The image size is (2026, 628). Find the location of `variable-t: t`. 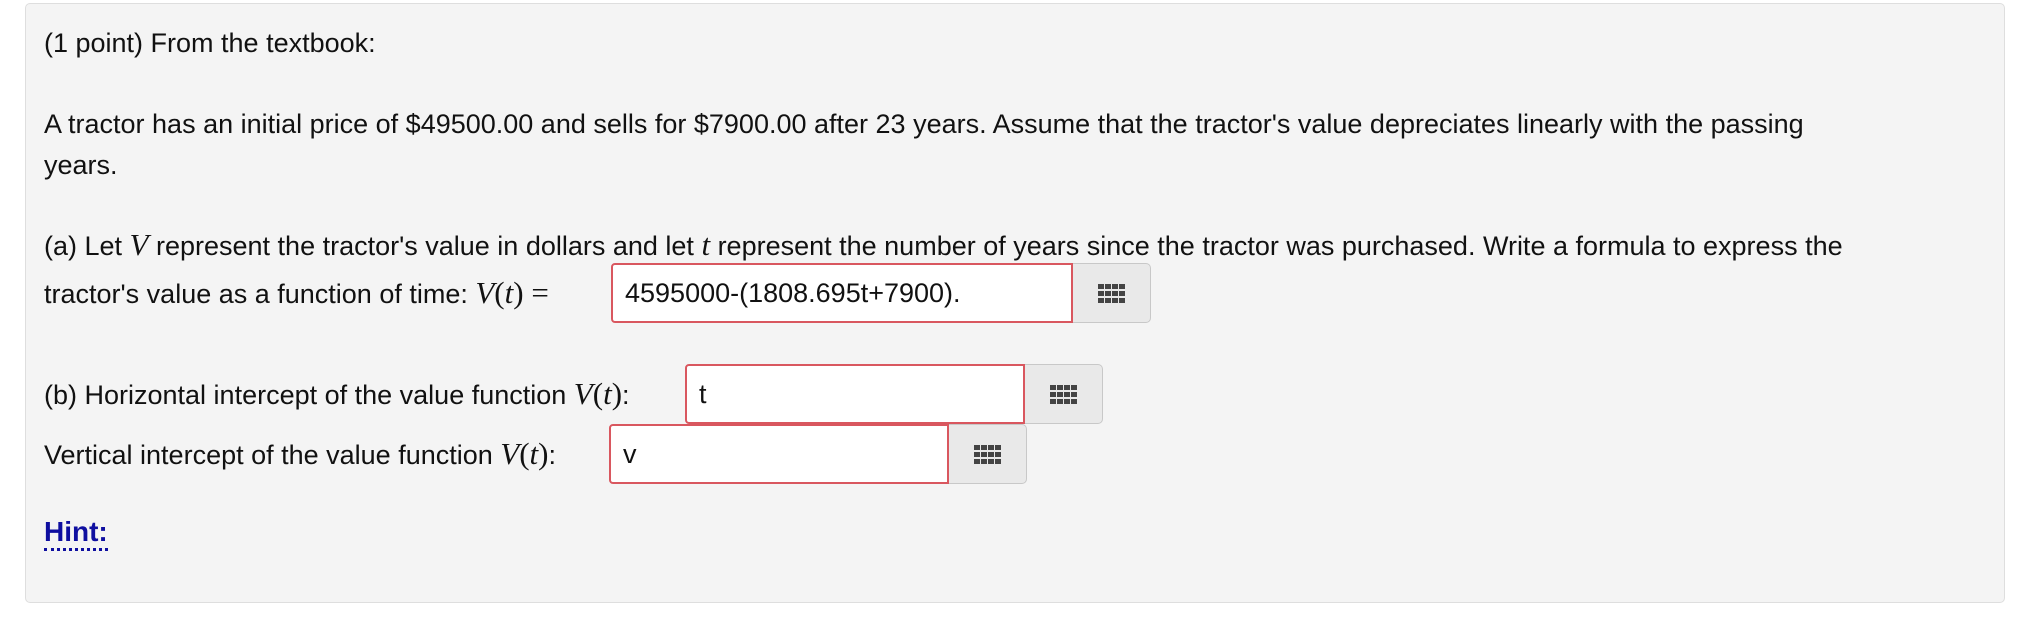

variable-t: t is located at coordinates (706, 244).